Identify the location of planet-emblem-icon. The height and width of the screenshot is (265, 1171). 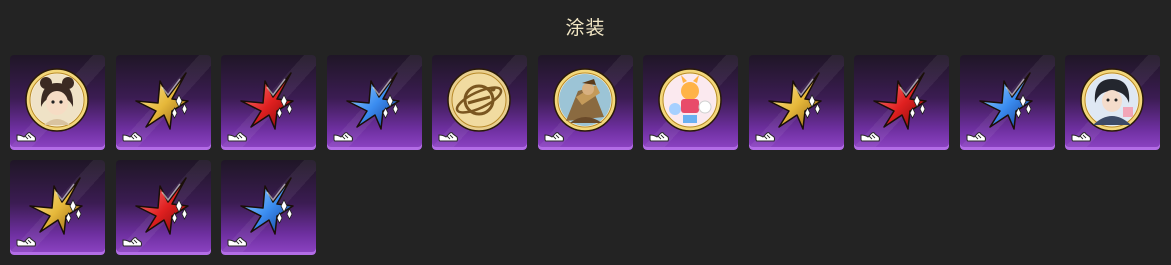
(479, 100).